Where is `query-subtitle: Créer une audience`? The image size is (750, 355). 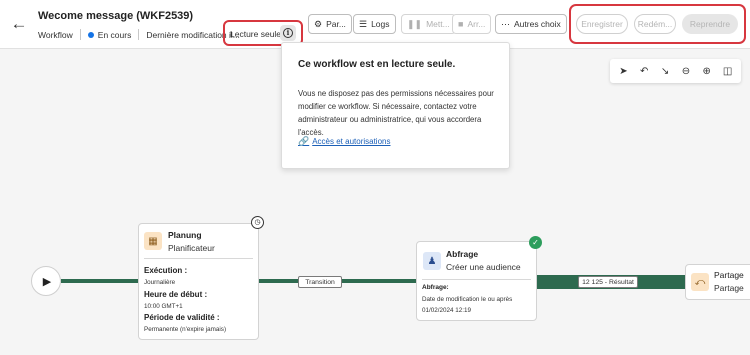
query-subtitle: Créer une audience is located at coordinates (483, 267).